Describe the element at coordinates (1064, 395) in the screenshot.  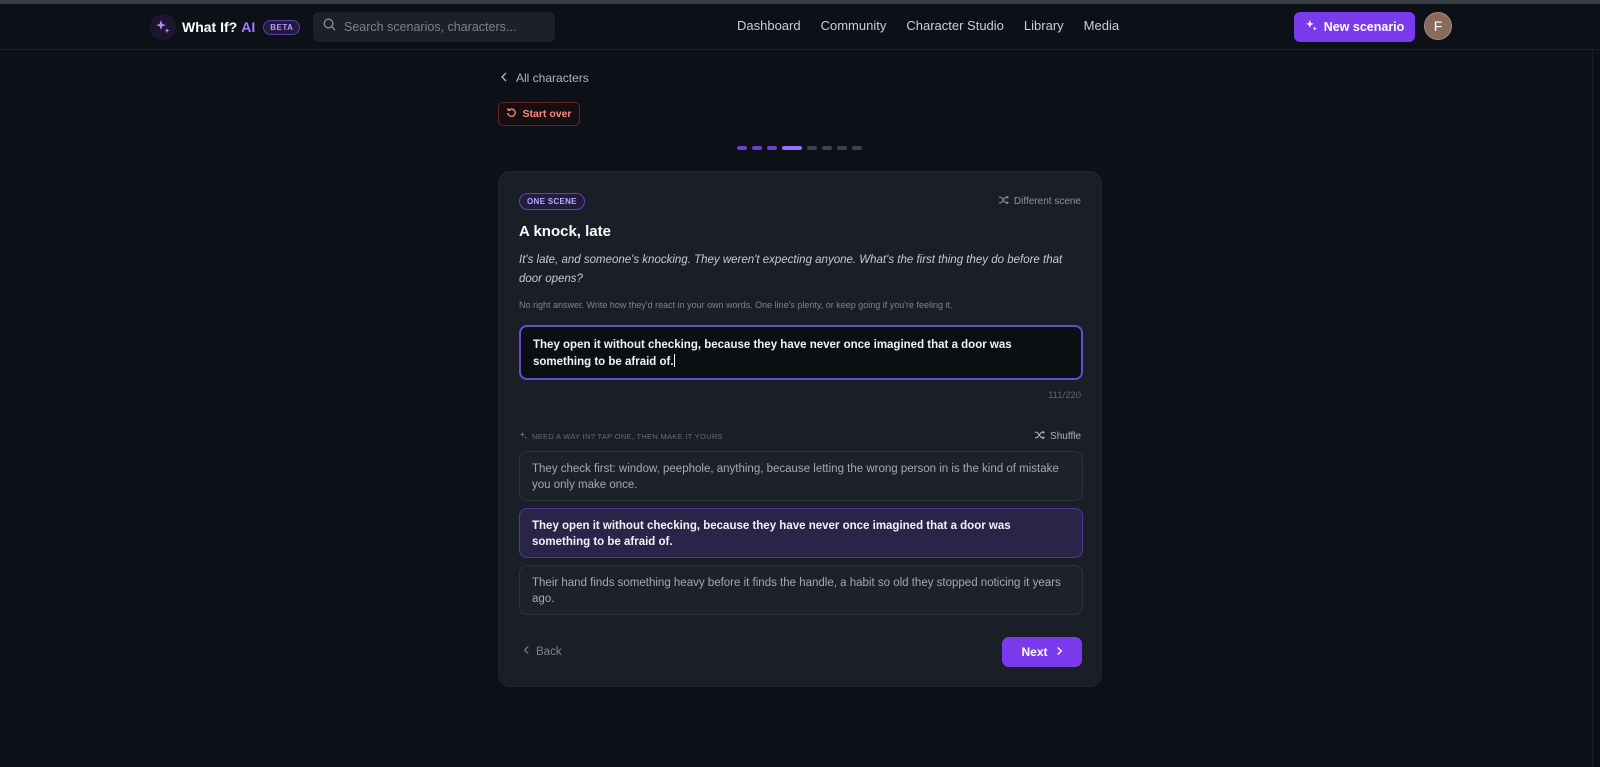
I see `character-count: 111/220` at that location.